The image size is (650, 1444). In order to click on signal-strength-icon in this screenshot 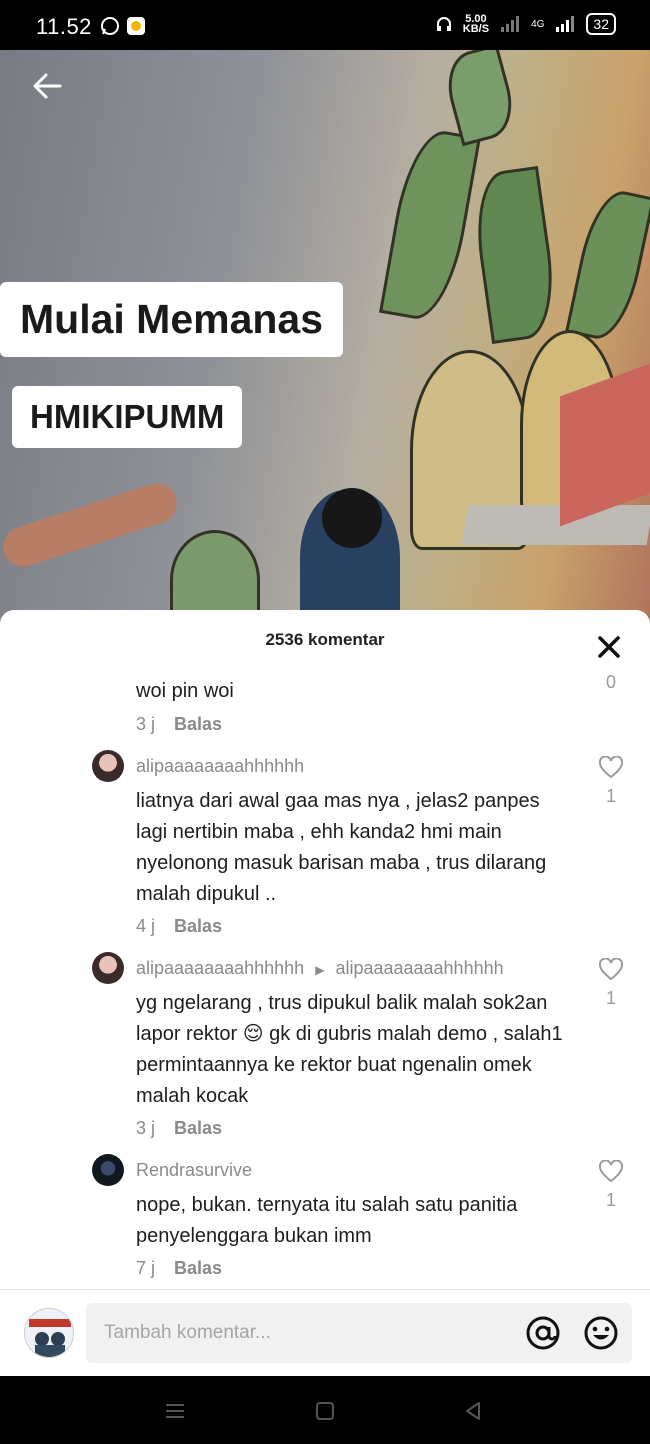, I will do `click(565, 24)`.